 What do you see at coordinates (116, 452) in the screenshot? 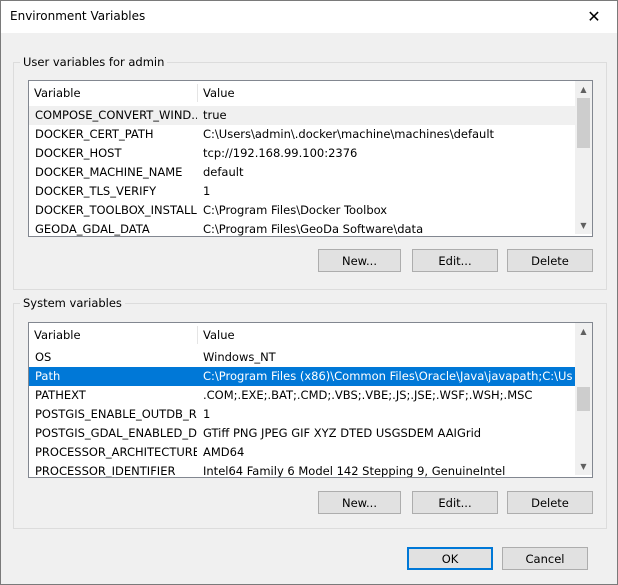
I see `variable-name: PROCESSOR_ARCHITECTURE` at bounding box center [116, 452].